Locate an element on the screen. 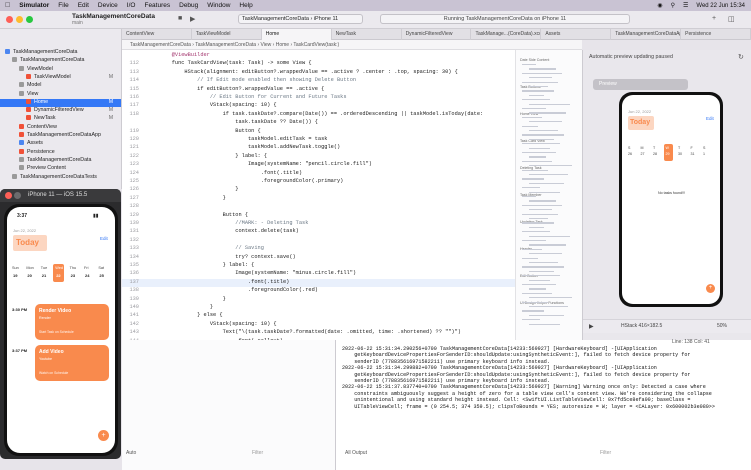  sim-edit-button: Edit is located at coordinates (104, 238).